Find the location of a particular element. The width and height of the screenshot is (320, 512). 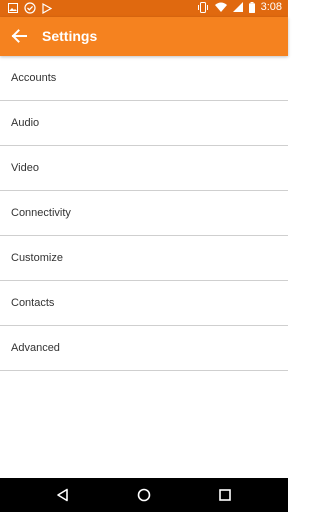

nav-recents-button is located at coordinates (225, 495).